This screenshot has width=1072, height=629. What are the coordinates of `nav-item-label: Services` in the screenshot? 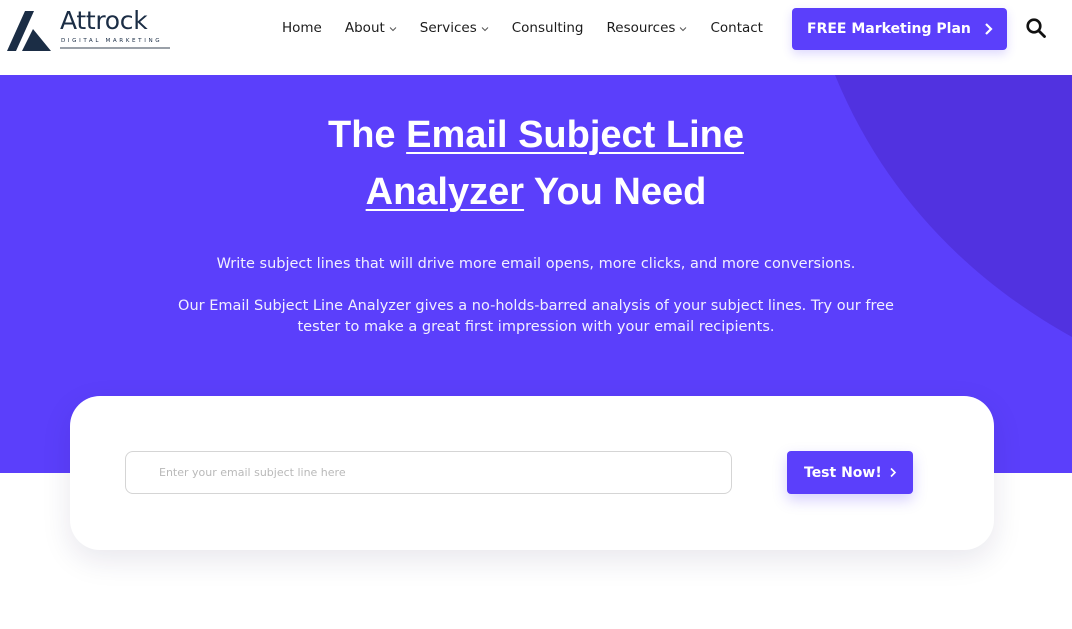 It's located at (448, 28).